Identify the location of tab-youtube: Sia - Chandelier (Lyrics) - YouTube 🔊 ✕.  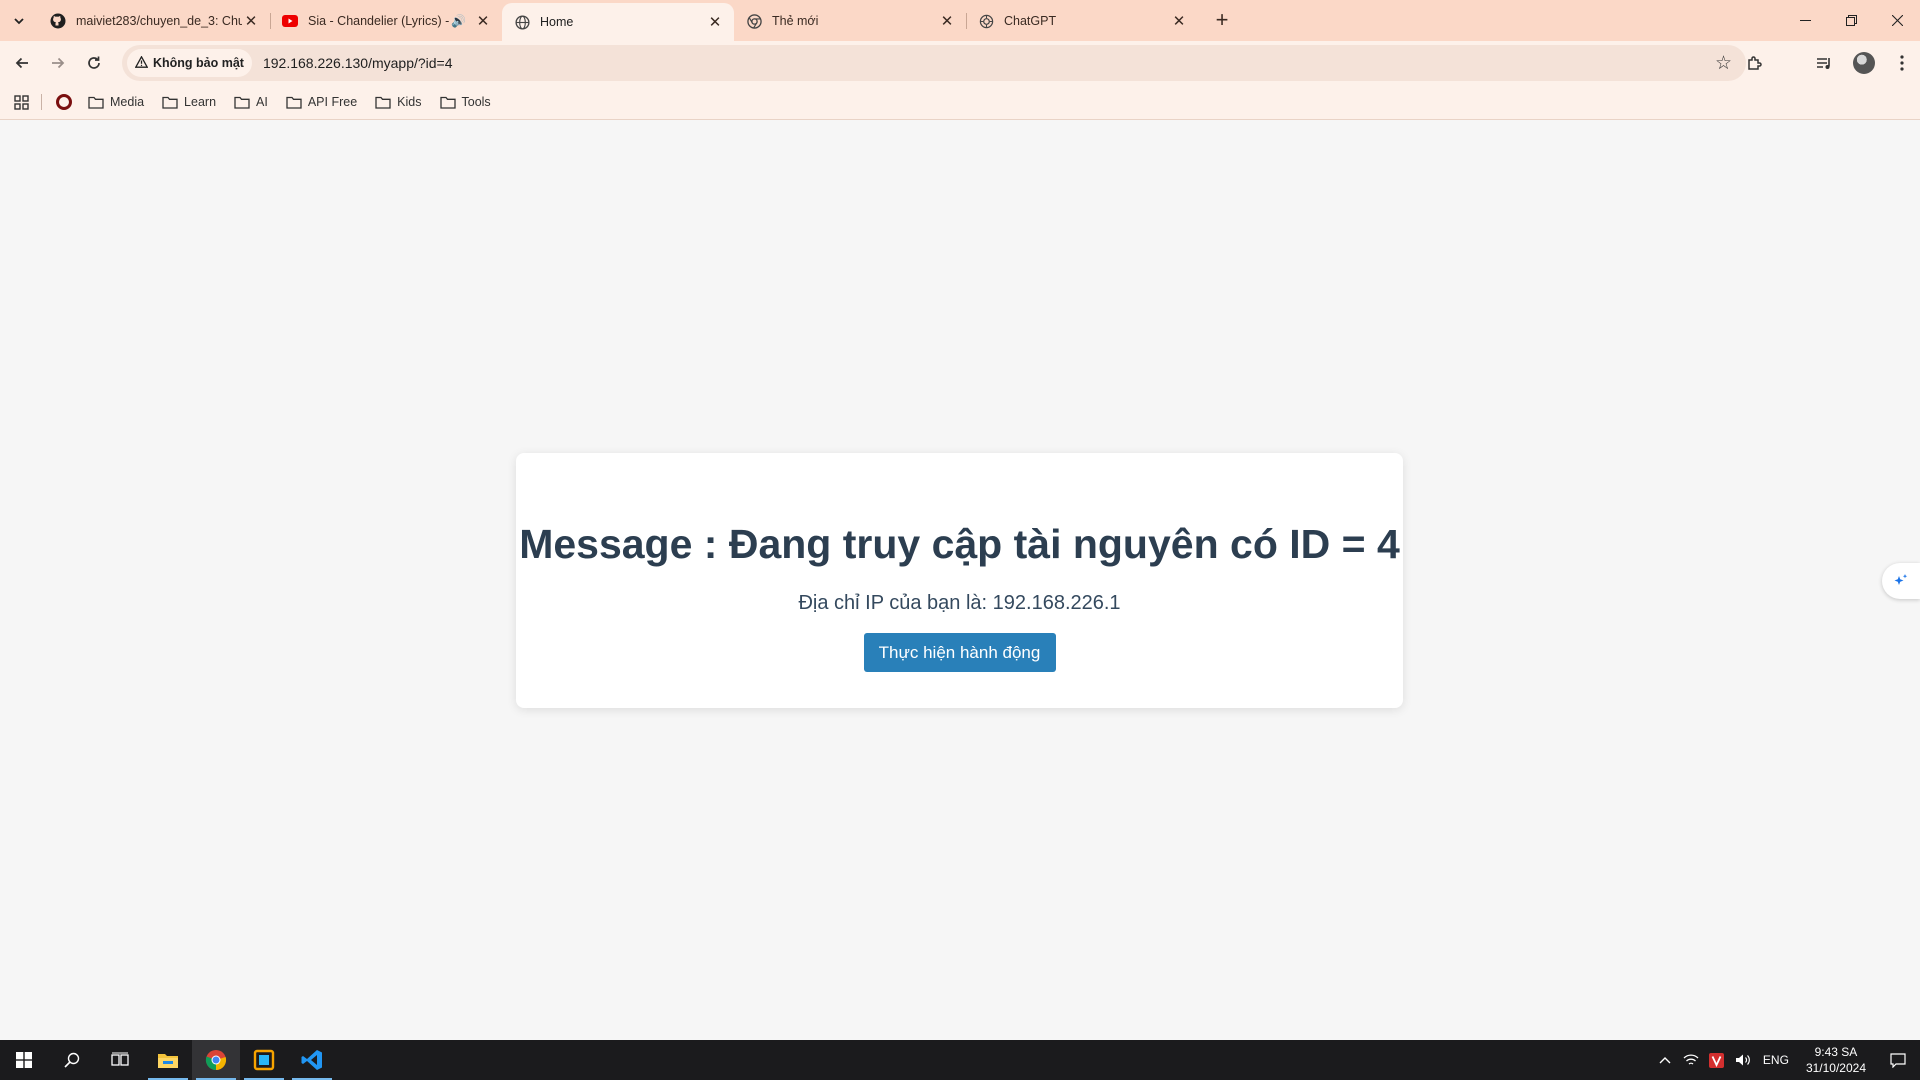
(386, 21).